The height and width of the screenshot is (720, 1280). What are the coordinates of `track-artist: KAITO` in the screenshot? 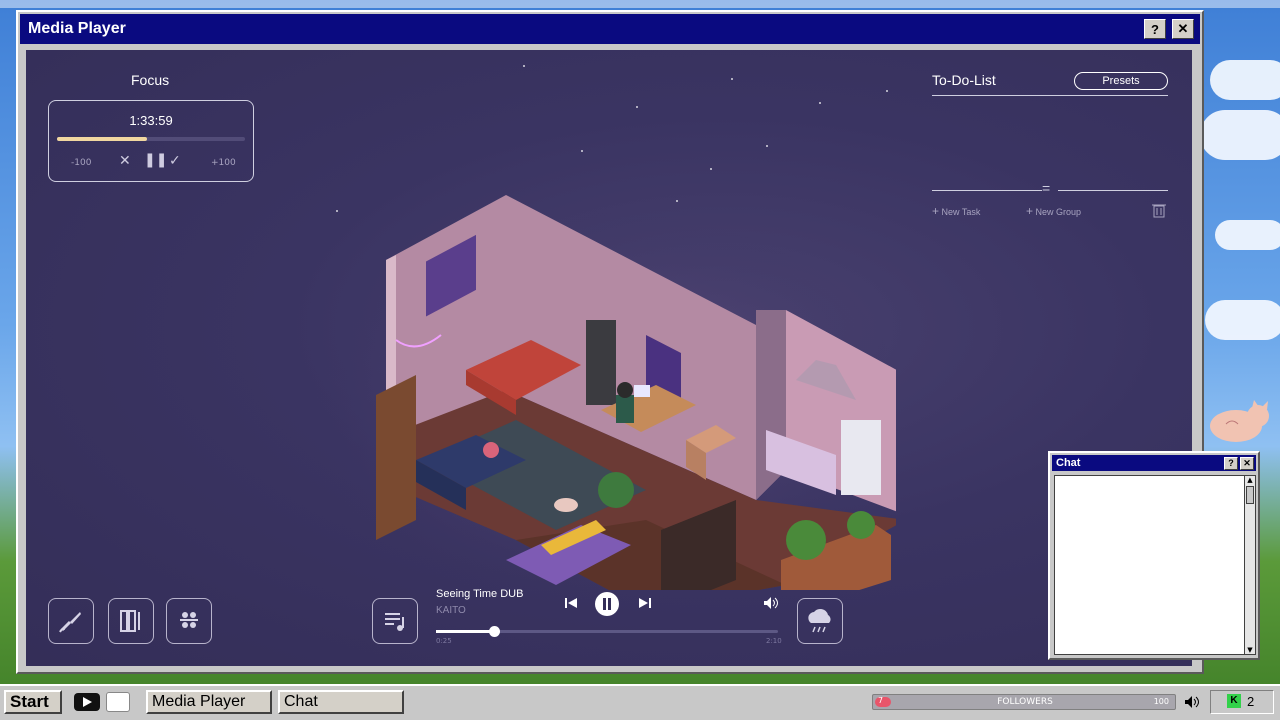 It's located at (451, 610).